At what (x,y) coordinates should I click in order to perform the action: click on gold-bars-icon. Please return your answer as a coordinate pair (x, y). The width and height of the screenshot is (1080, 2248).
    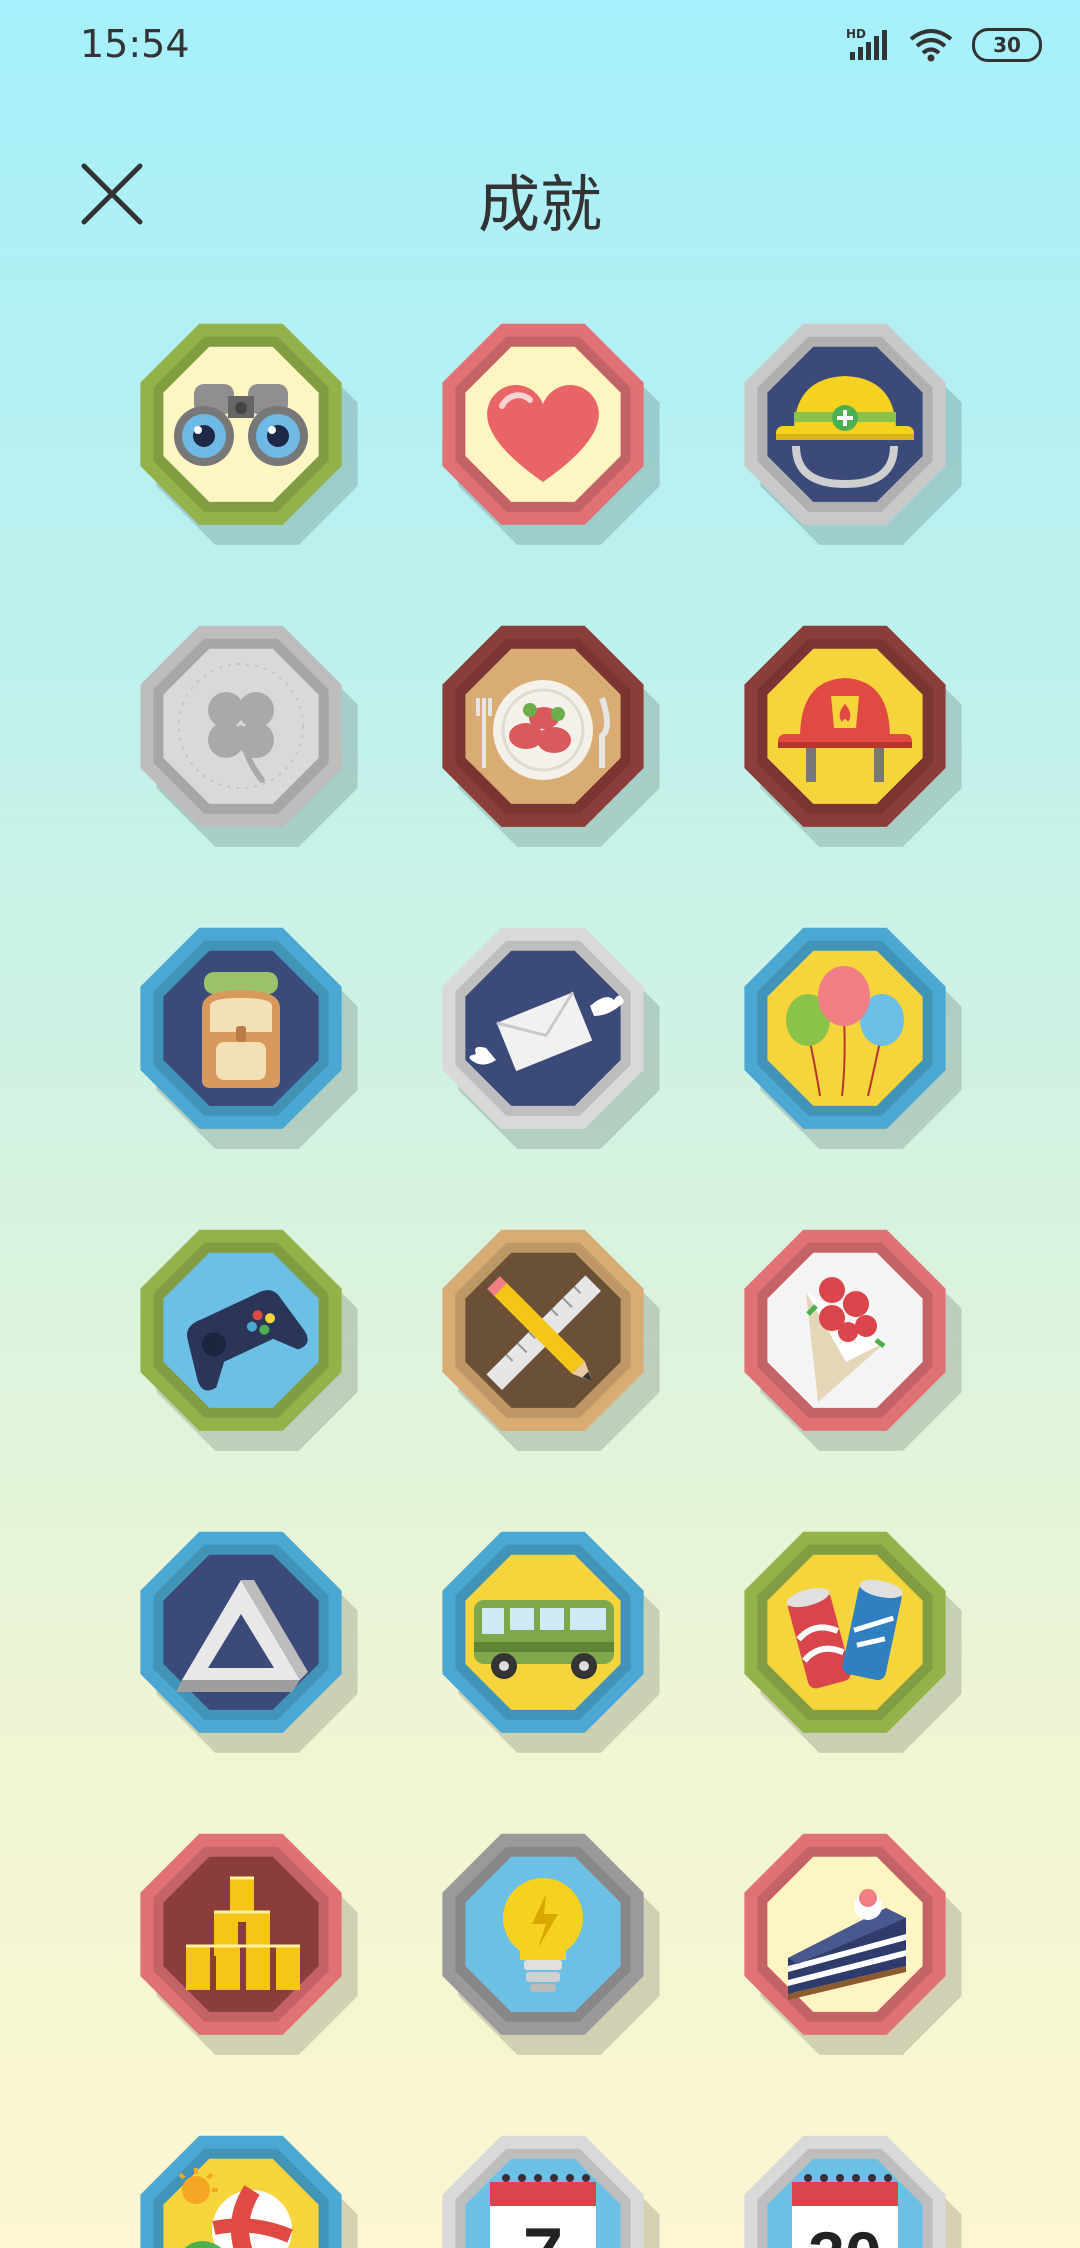
    Looking at the image, I should click on (249, 1944).